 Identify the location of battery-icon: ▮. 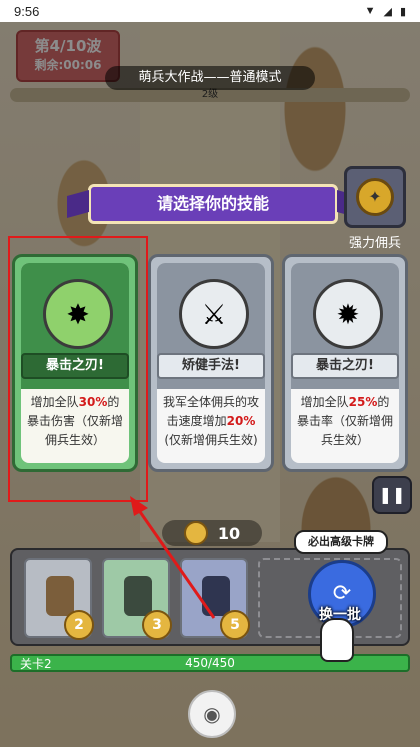
(402, 11).